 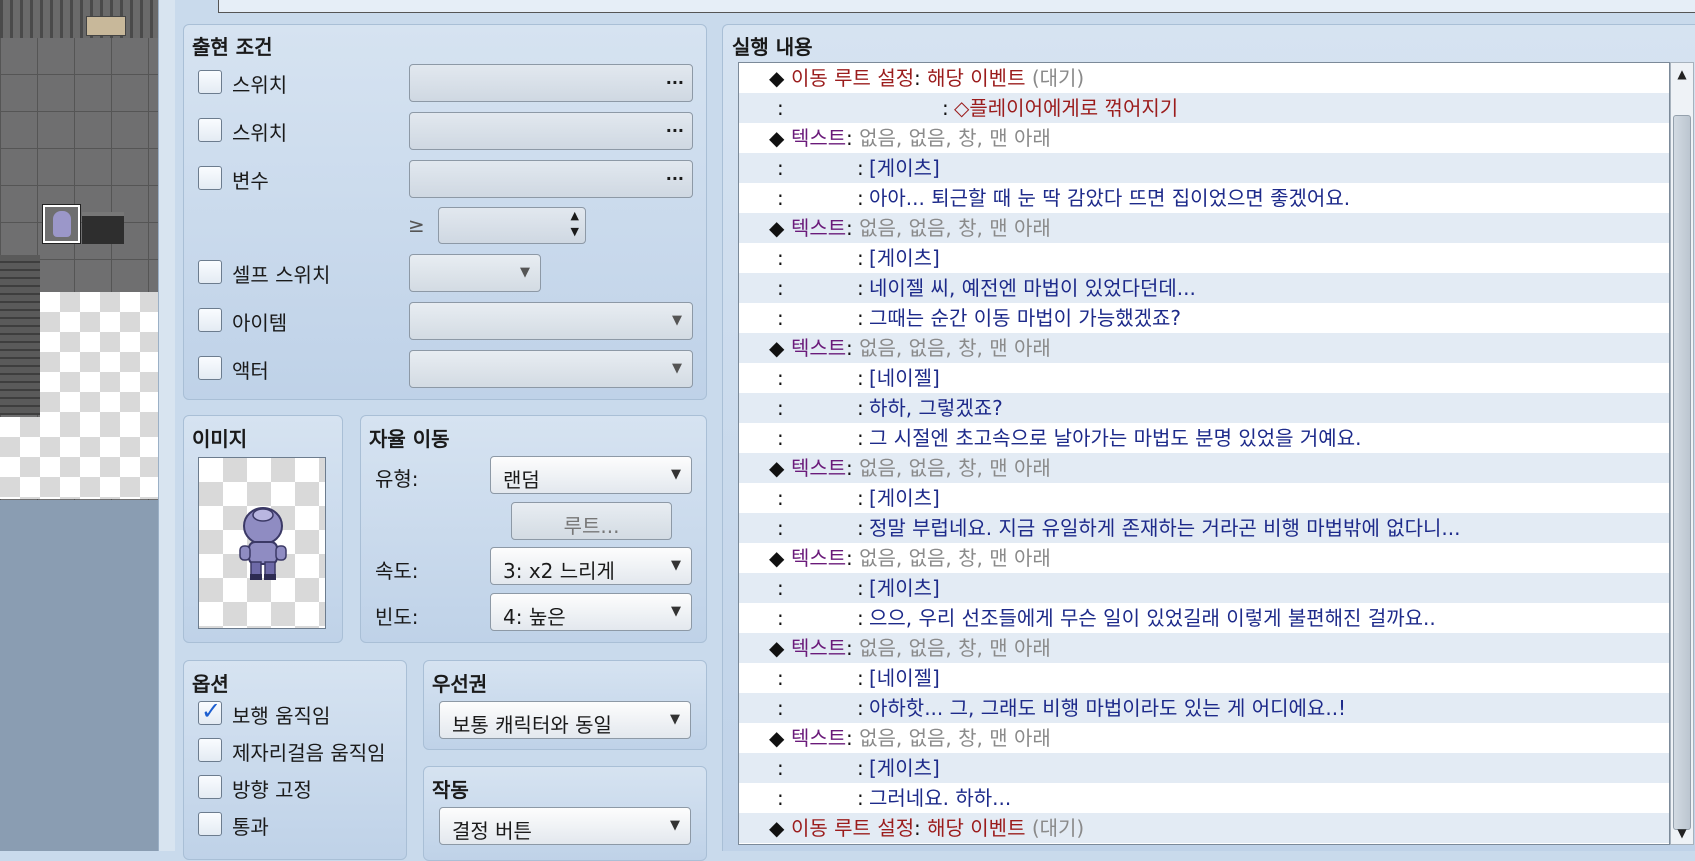 I want to click on trigger-value: 결정 버튼, so click(x=492, y=831).